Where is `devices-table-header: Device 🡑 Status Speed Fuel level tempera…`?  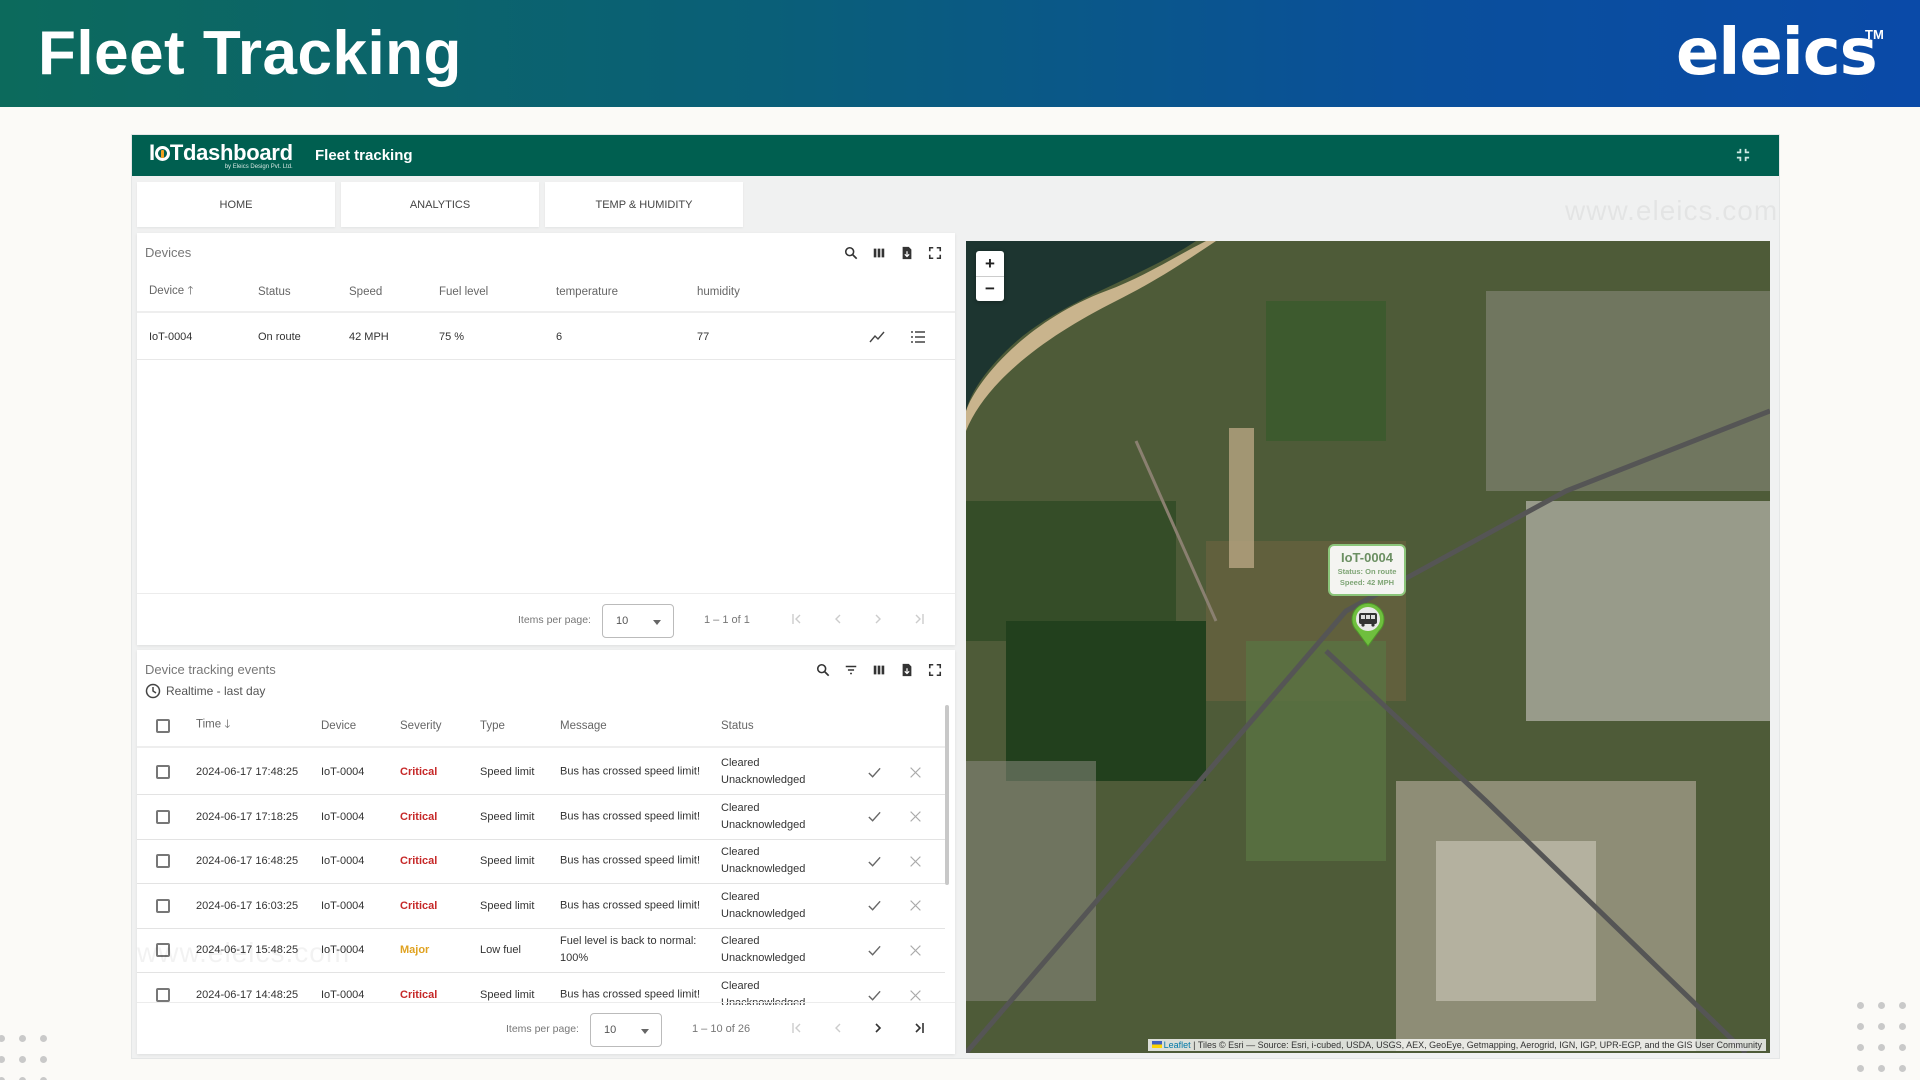 devices-table-header: Device 🡑 Status Speed Fuel level tempera… is located at coordinates (546, 293).